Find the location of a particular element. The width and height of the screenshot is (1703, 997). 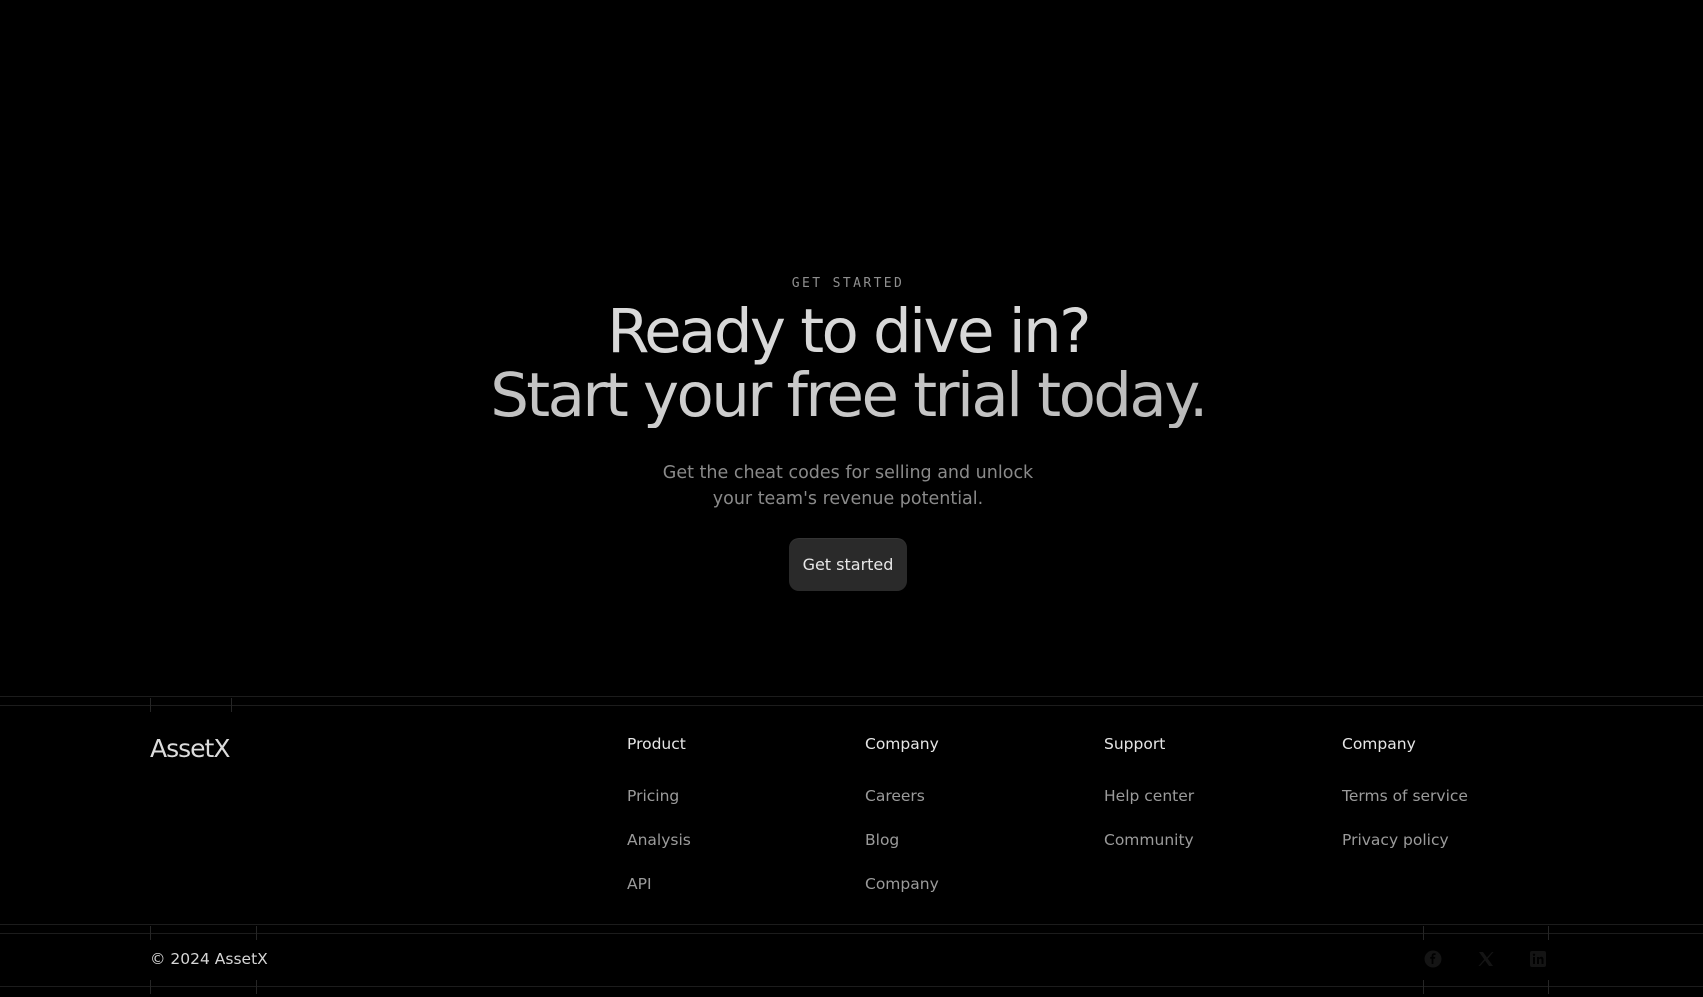

get-started-button: Get started is located at coordinates (848, 564).